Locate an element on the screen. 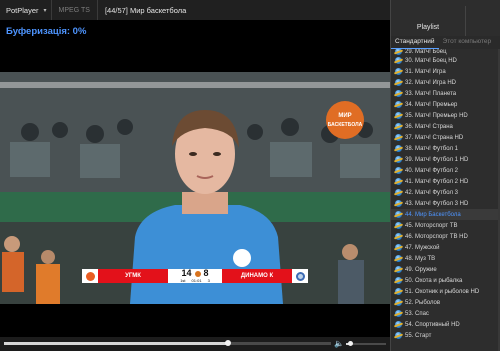 This screenshot has height=351, width=500. scoreboard: УГМК 14 8 1st 01:01 3 ДИНАМО К is located at coordinates (195, 276).